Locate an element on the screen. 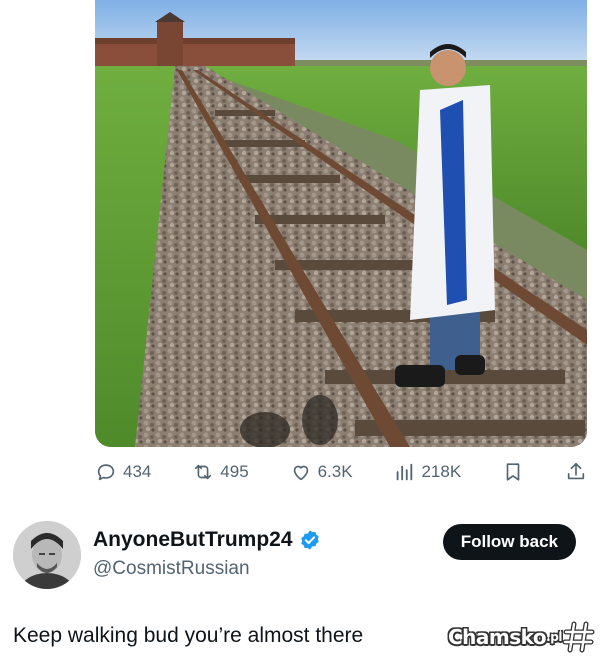 The width and height of the screenshot is (600, 668). site-watermark: Chamsko .pl is located at coordinates (522, 637).